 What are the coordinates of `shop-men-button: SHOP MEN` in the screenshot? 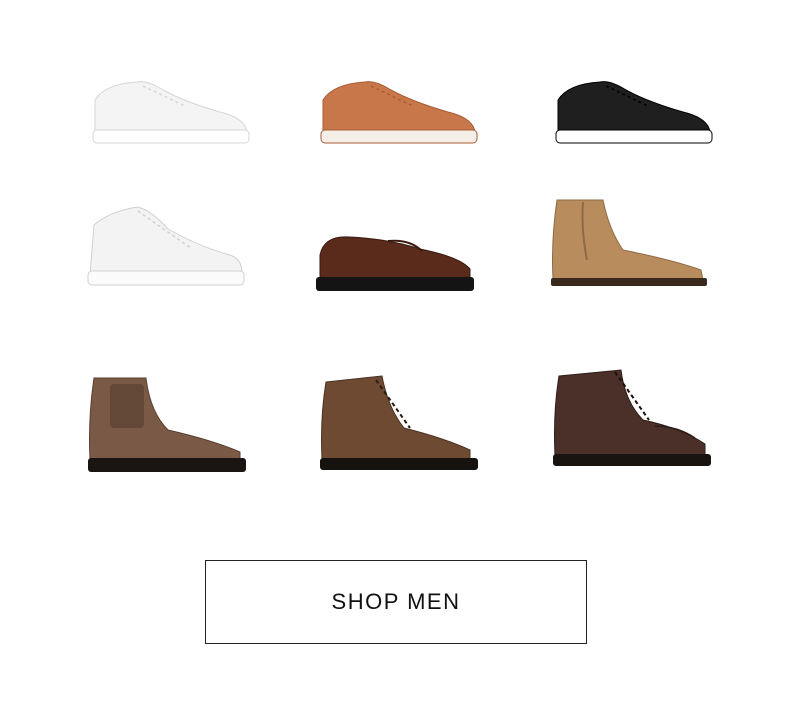 It's located at (396, 602).